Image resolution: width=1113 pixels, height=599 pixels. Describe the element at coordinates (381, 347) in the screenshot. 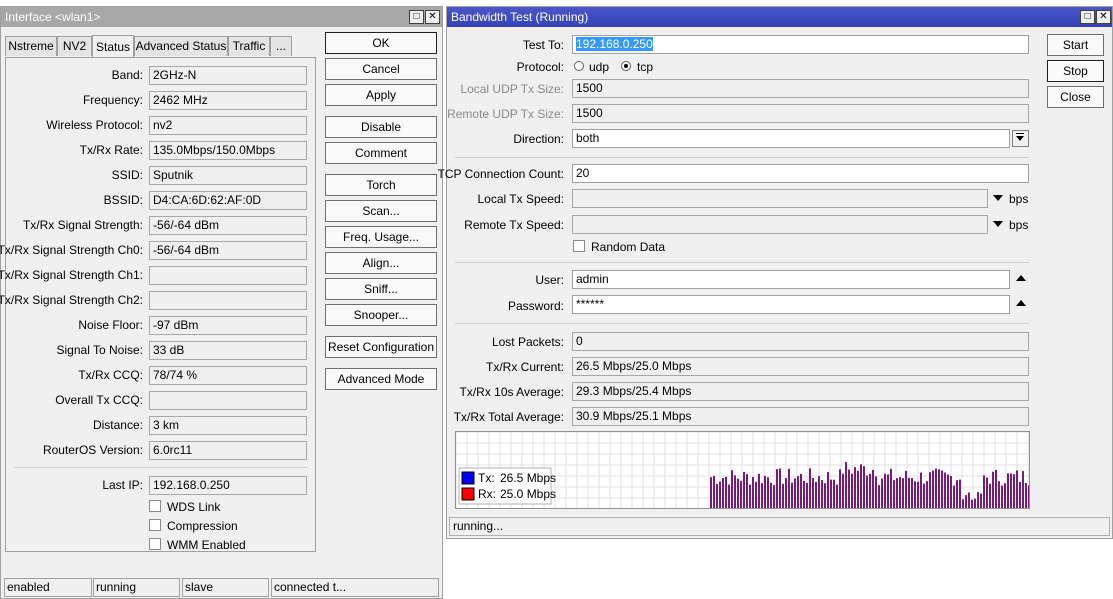

I see `reset-configuration-button: Reset Configuration` at that location.